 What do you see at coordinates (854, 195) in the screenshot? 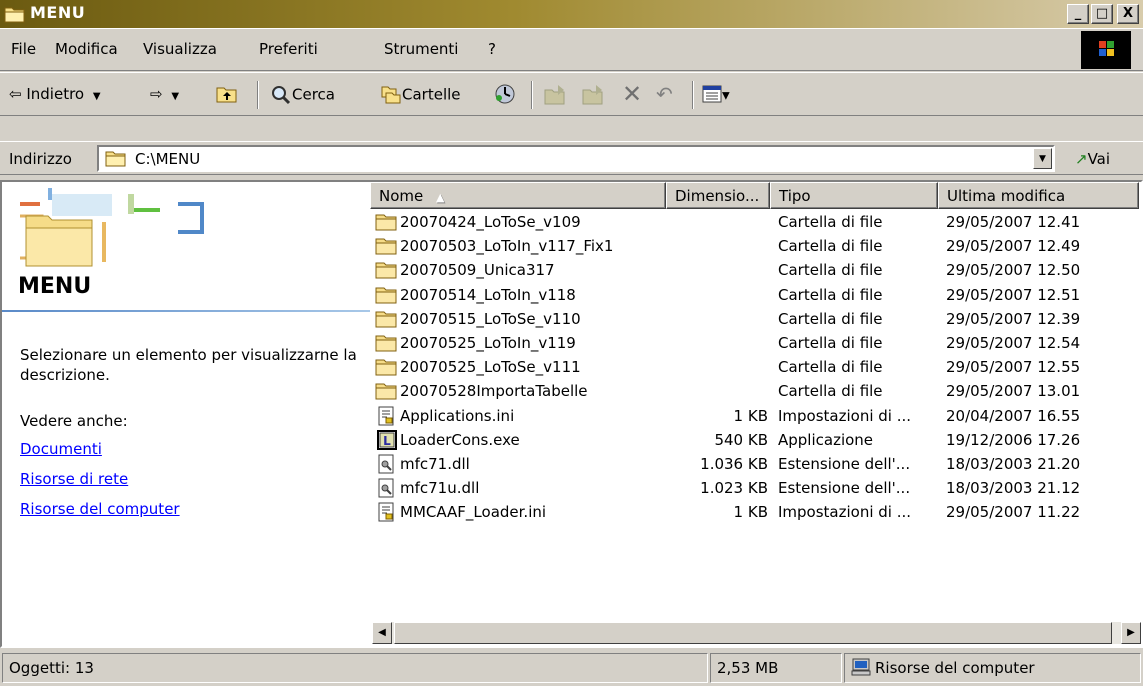
I see `column-header-type: Tipo` at bounding box center [854, 195].